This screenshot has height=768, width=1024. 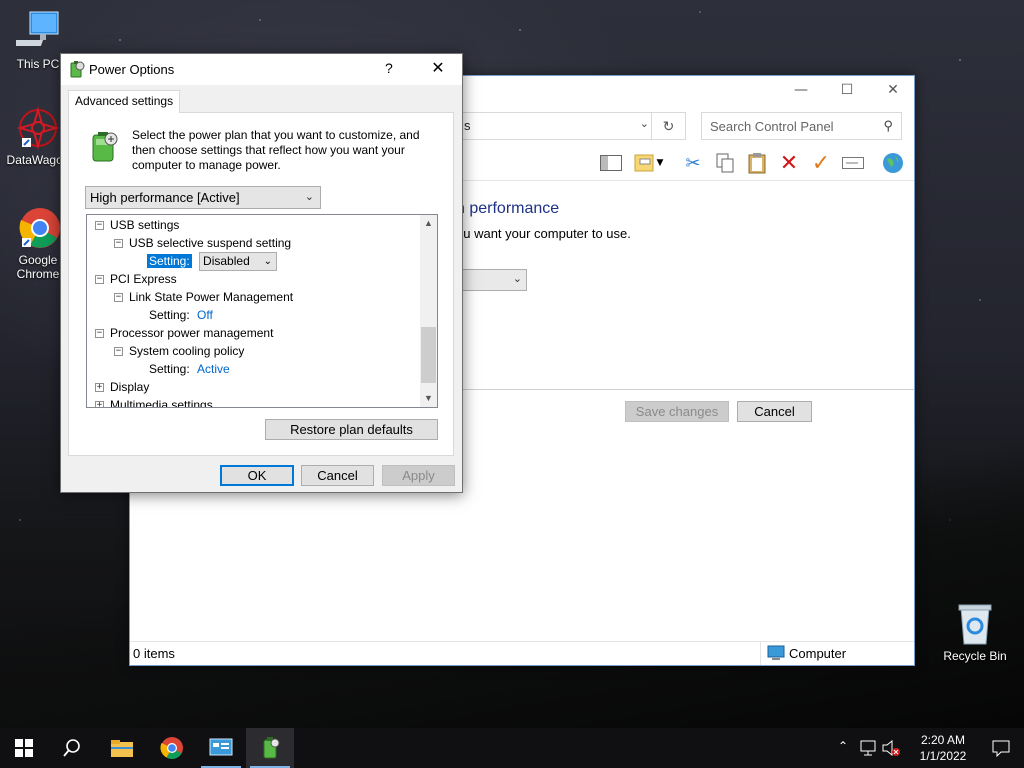 What do you see at coordinates (205, 315) in the screenshot?
I see `setting-value-link: Off` at bounding box center [205, 315].